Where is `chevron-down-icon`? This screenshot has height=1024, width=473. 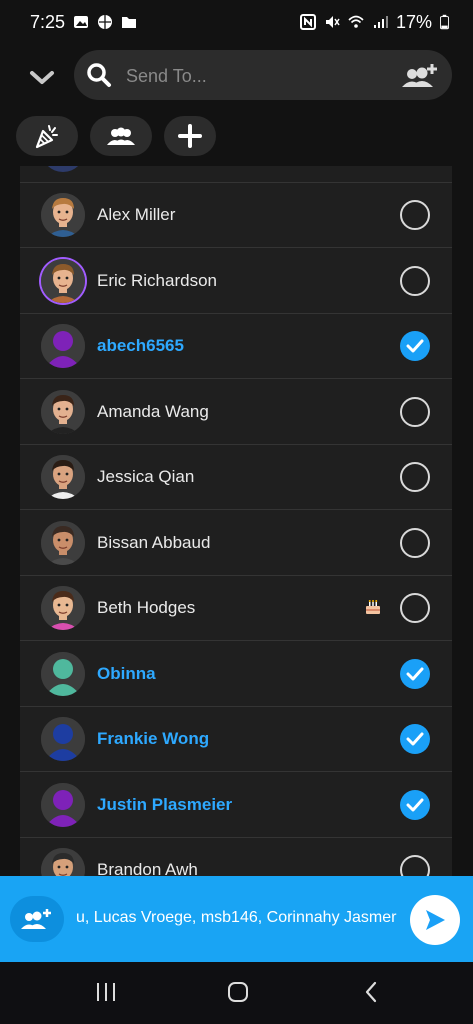
chevron-down-icon is located at coordinates (42, 78).